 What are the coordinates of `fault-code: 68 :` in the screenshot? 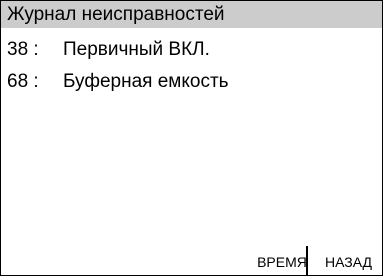 It's located at (23, 81).